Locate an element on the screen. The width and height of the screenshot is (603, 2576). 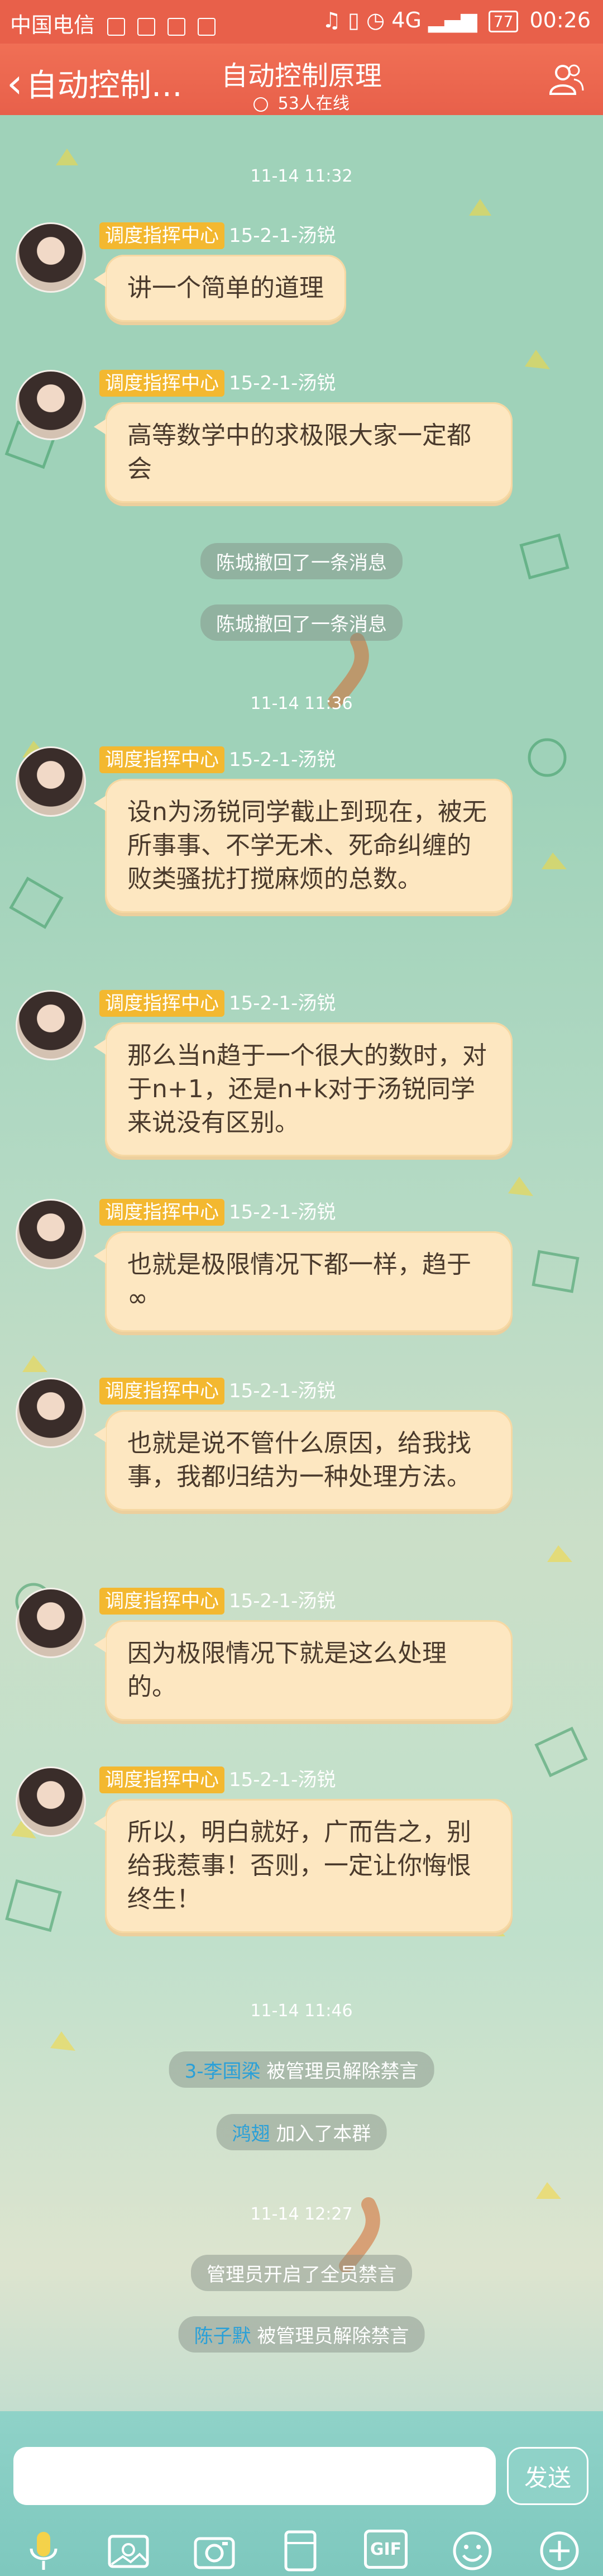
title-bar: ‹ 自动控制… 自动控制原理 53人在线 is located at coordinates (301, 79).